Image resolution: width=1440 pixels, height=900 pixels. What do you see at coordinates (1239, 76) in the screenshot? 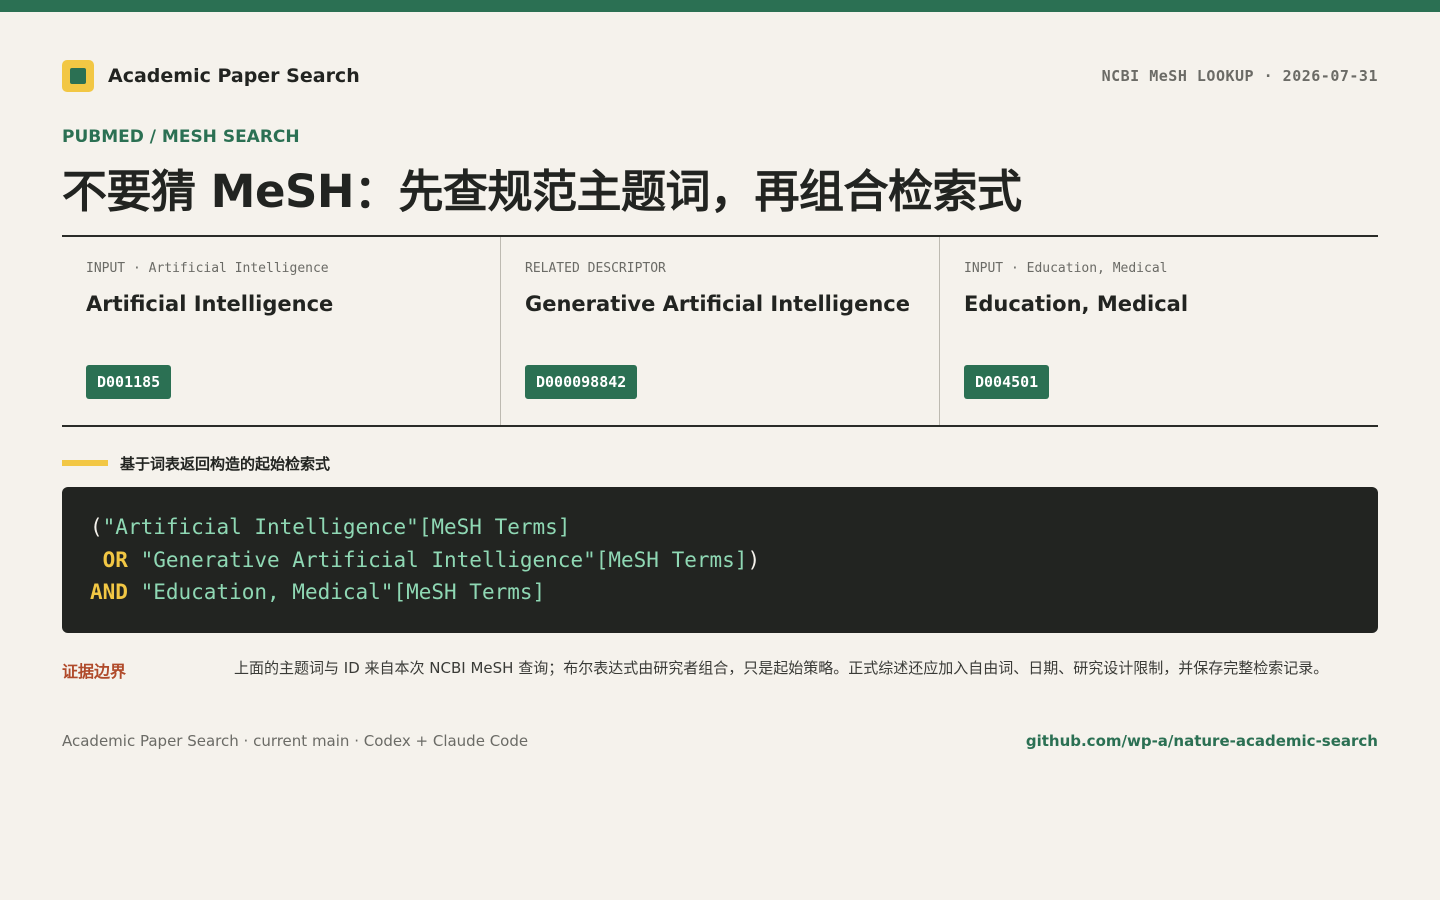
I see `header-meta: NCBI MeSH LOOKUP · 2026-07-31` at bounding box center [1239, 76].